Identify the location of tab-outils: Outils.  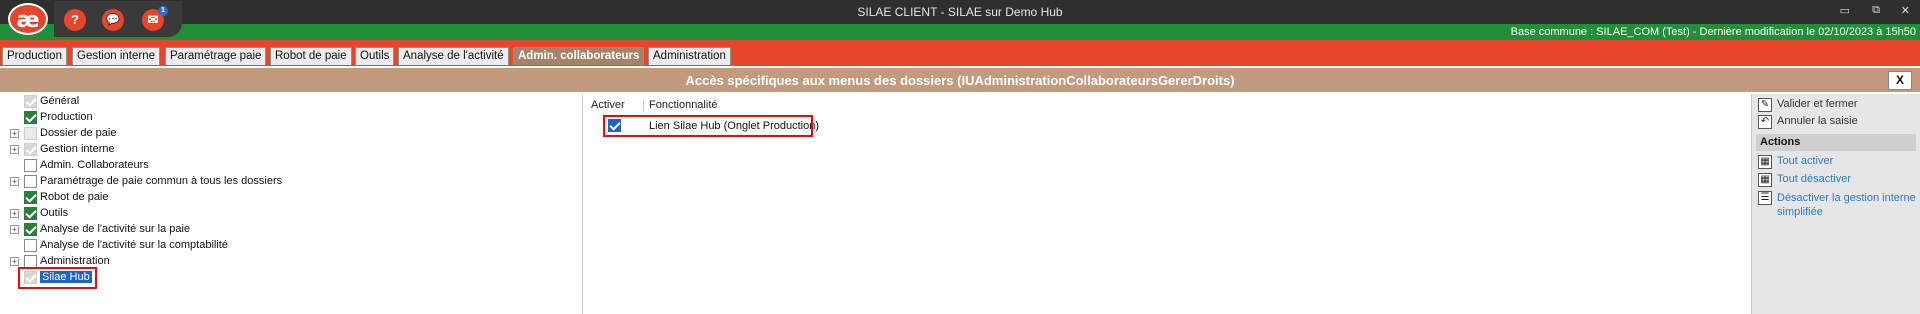
(375, 56).